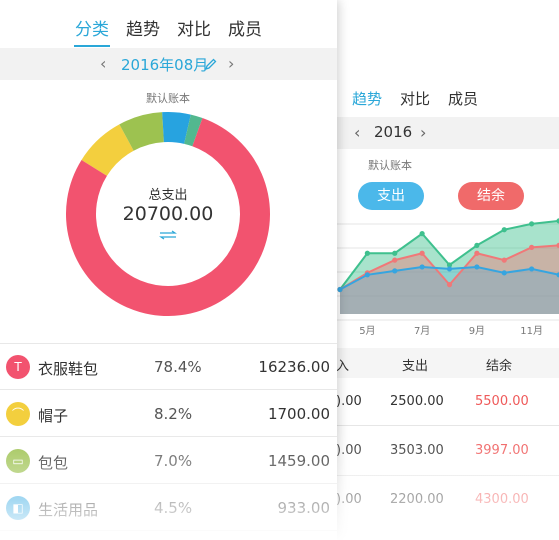 The width and height of the screenshot is (559, 540). Describe the element at coordinates (103, 63) in the screenshot. I see `prev-month-icon: ‹` at that location.